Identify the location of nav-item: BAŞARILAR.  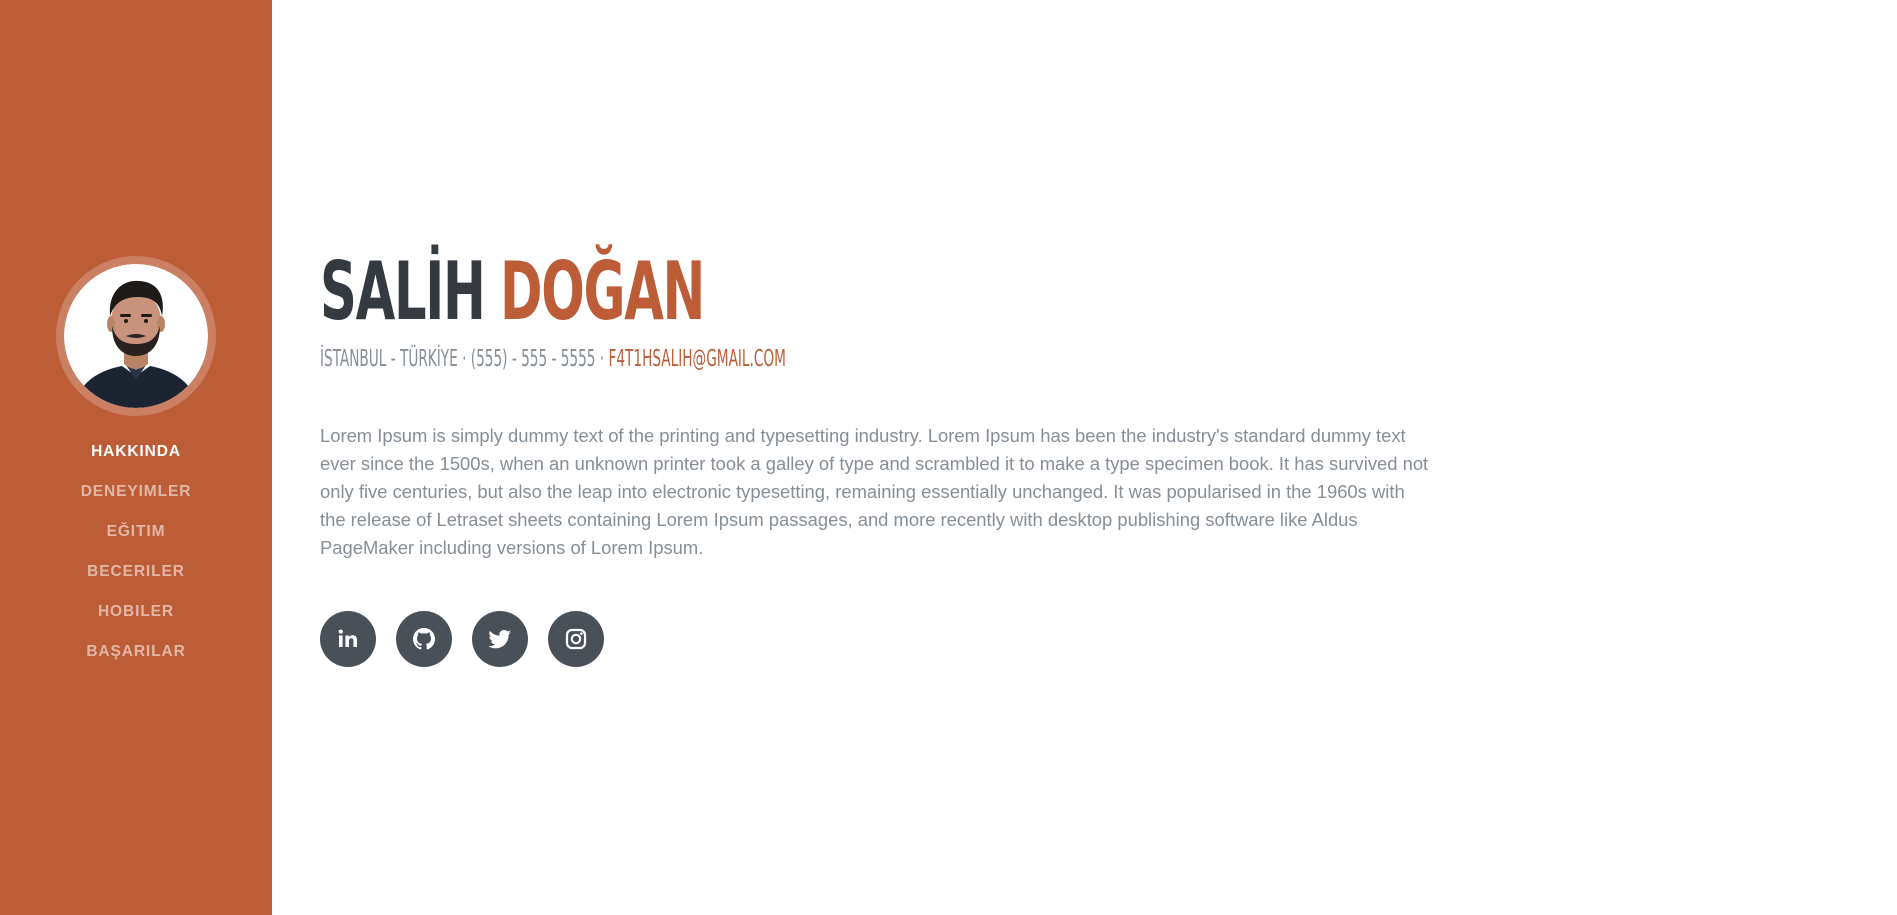
(136, 652).